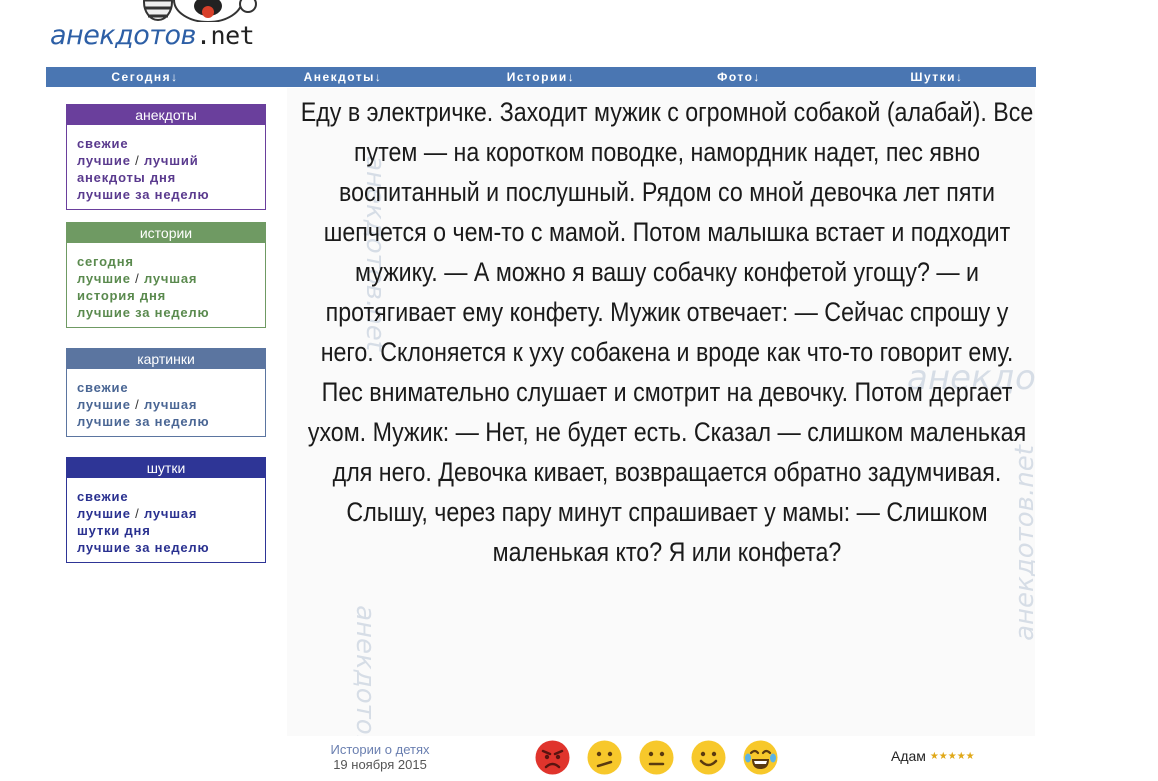 The width and height of the screenshot is (1158, 781). I want to click on watermark: анекдотов.net, so click(364, 670).